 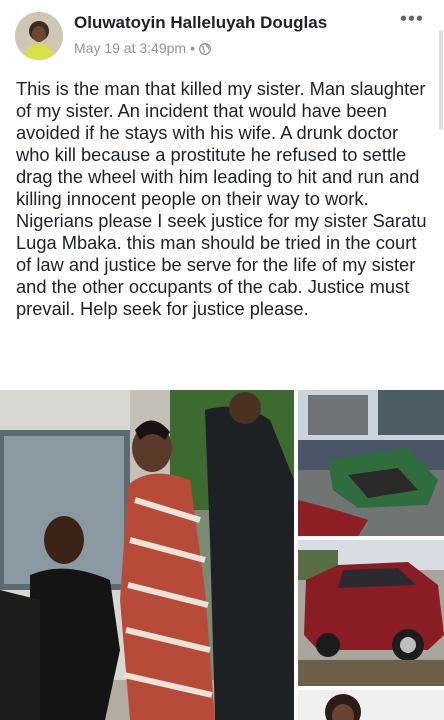 I want to click on author-name: Oluwatoyin Halleluyah Douglas, so click(x=200, y=23).